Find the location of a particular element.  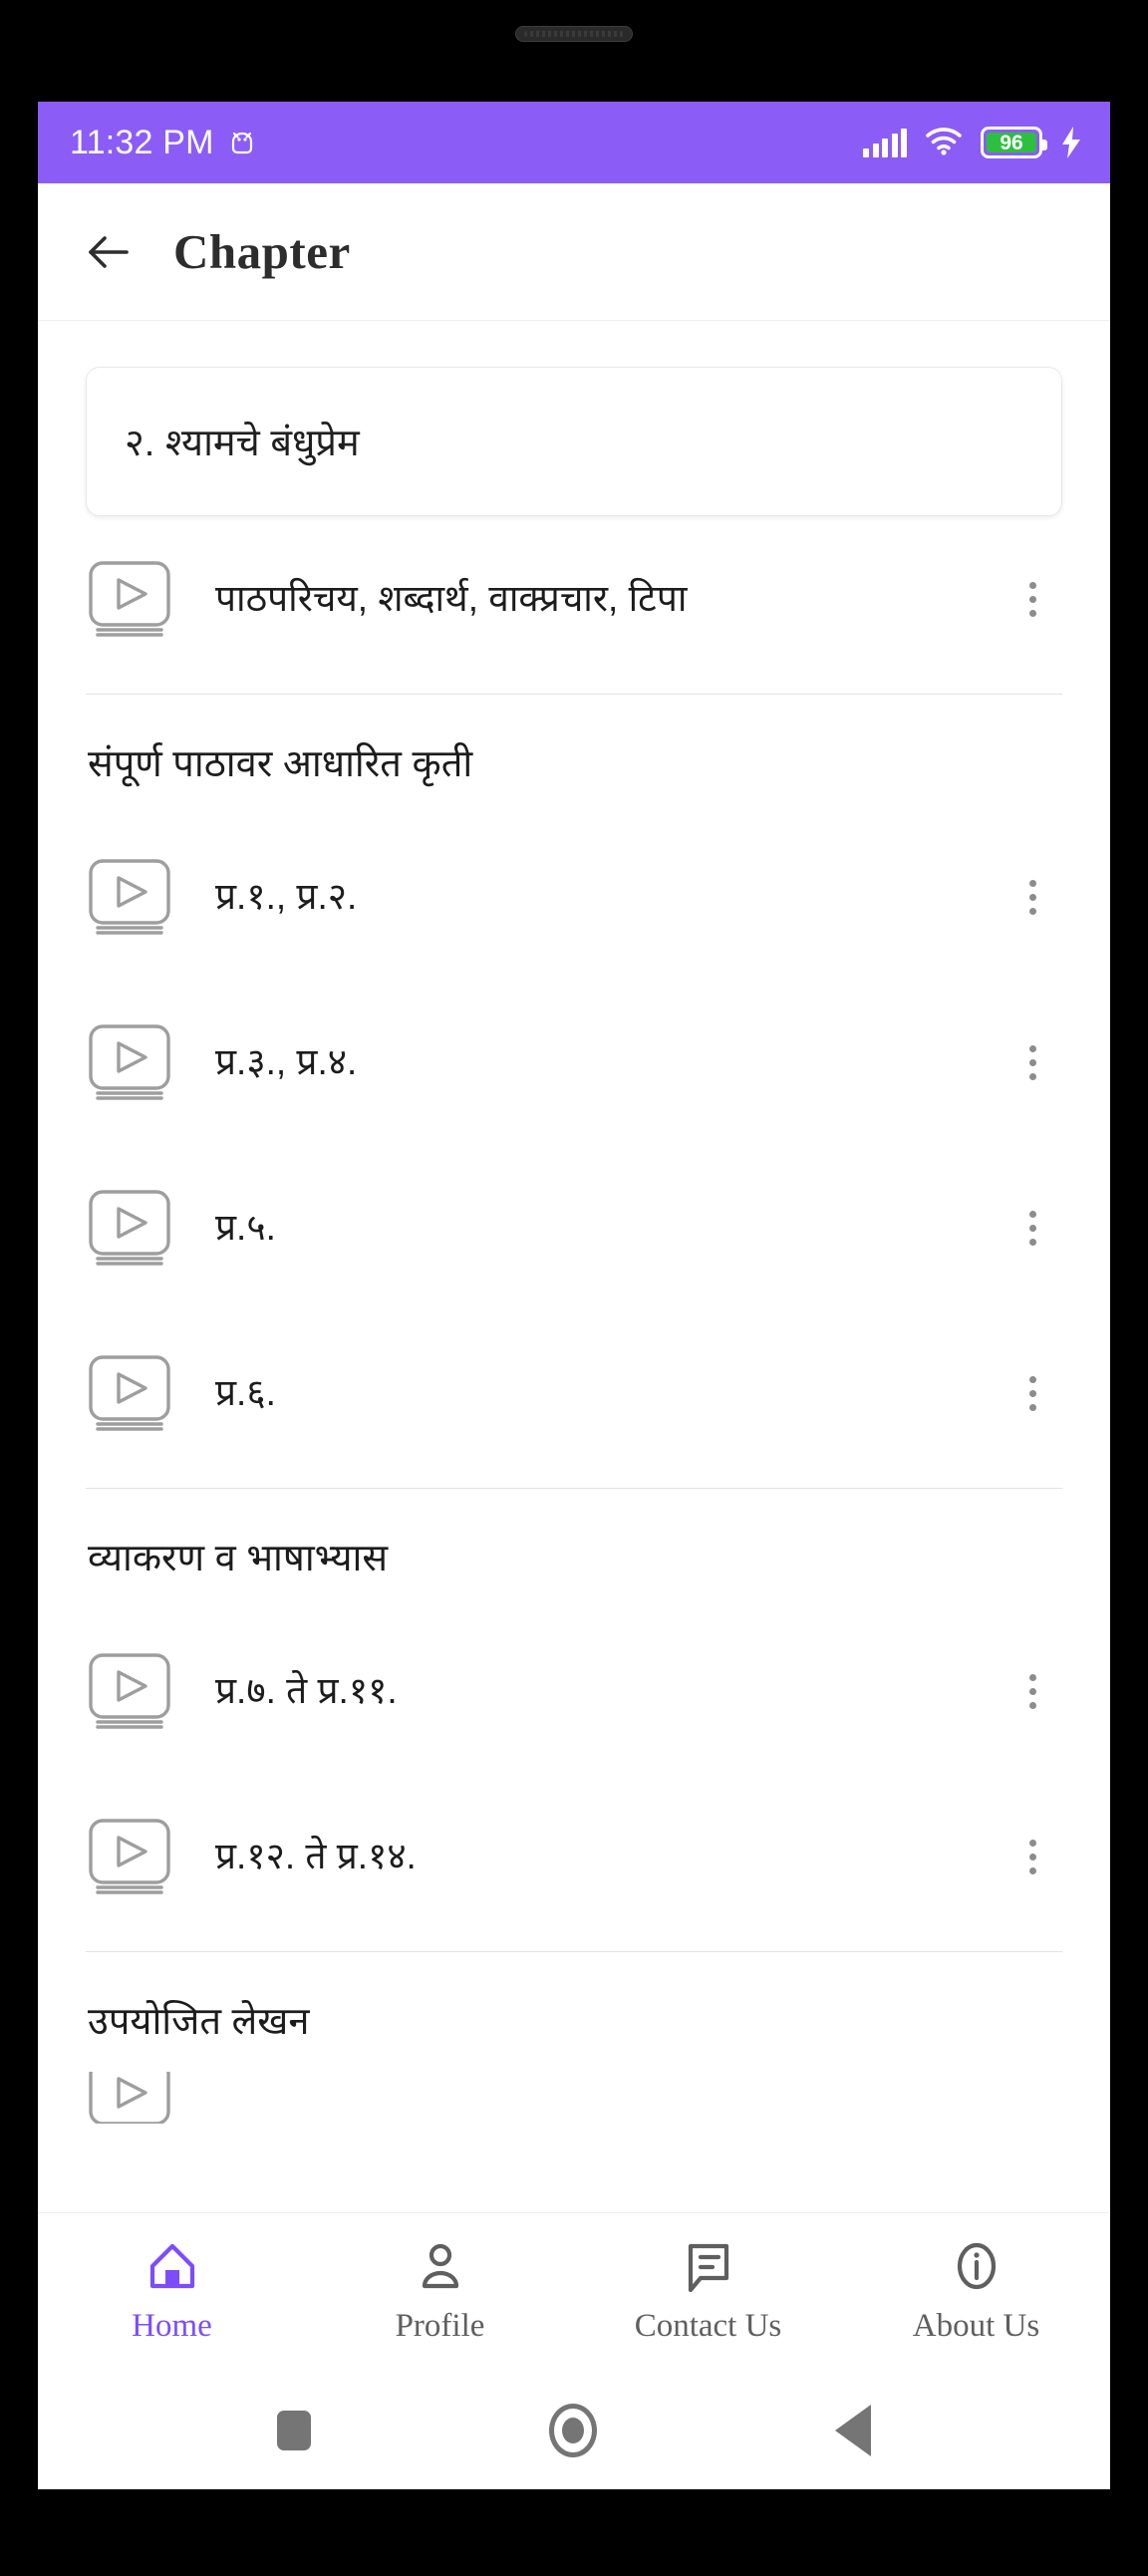

list-item-label: प्र.३., प्र.४. is located at coordinates (286, 1061).